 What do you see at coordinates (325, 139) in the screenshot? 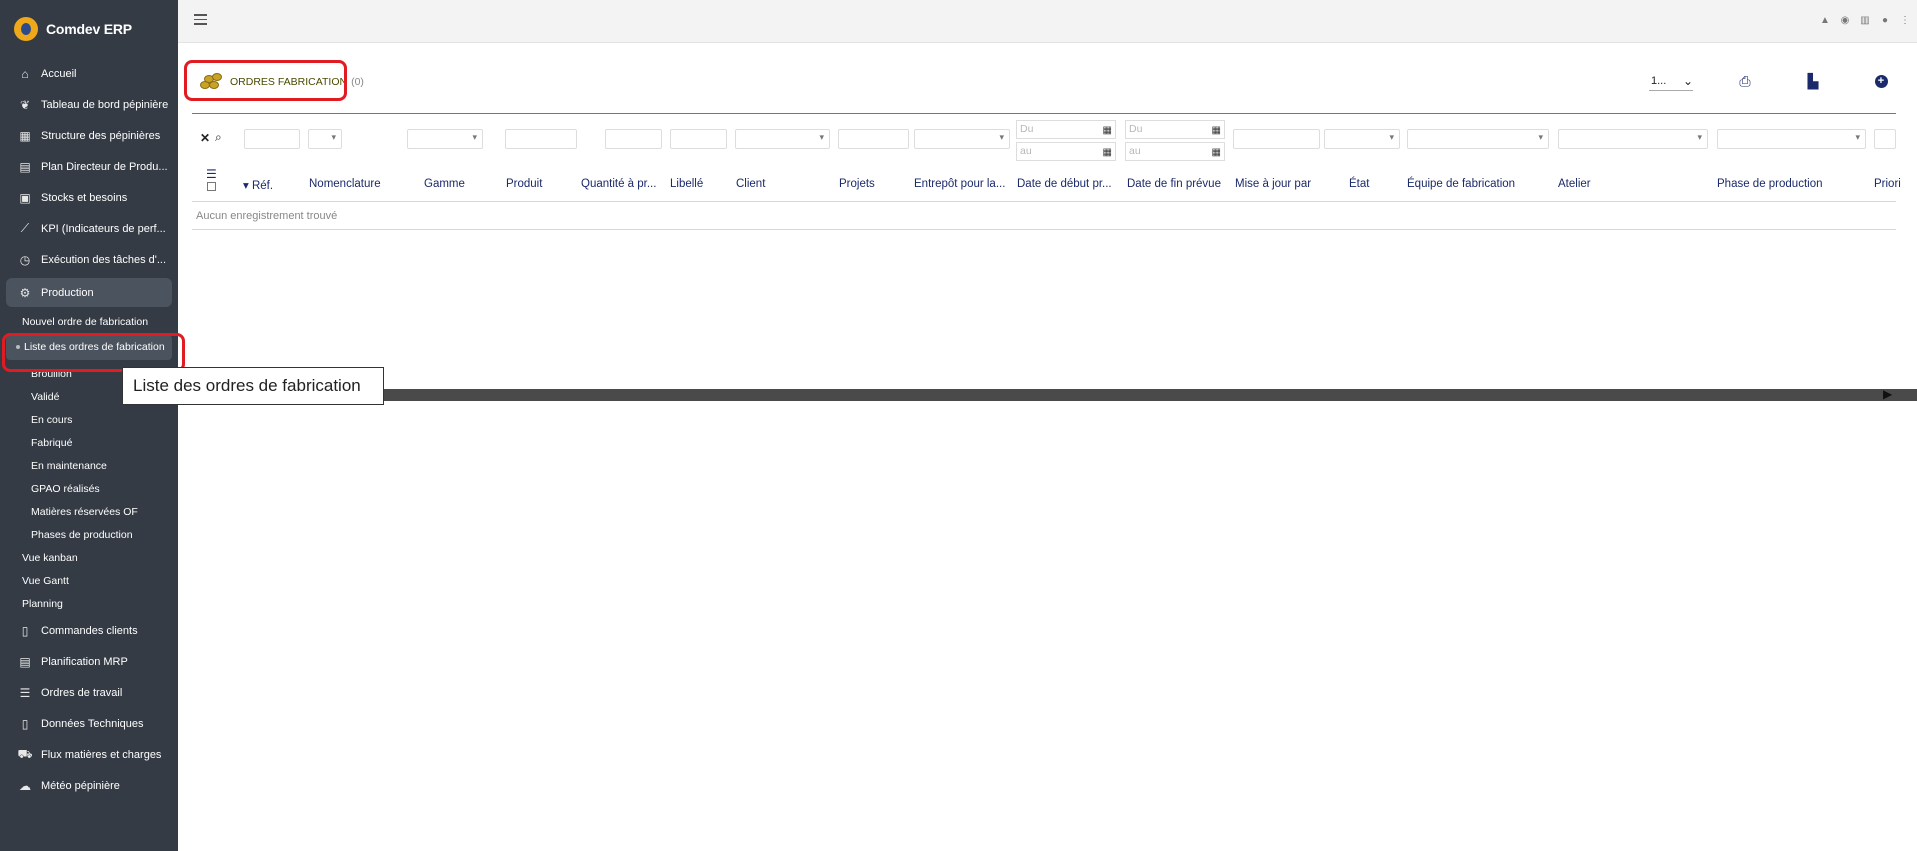
I see `filter-nomenclature` at bounding box center [325, 139].